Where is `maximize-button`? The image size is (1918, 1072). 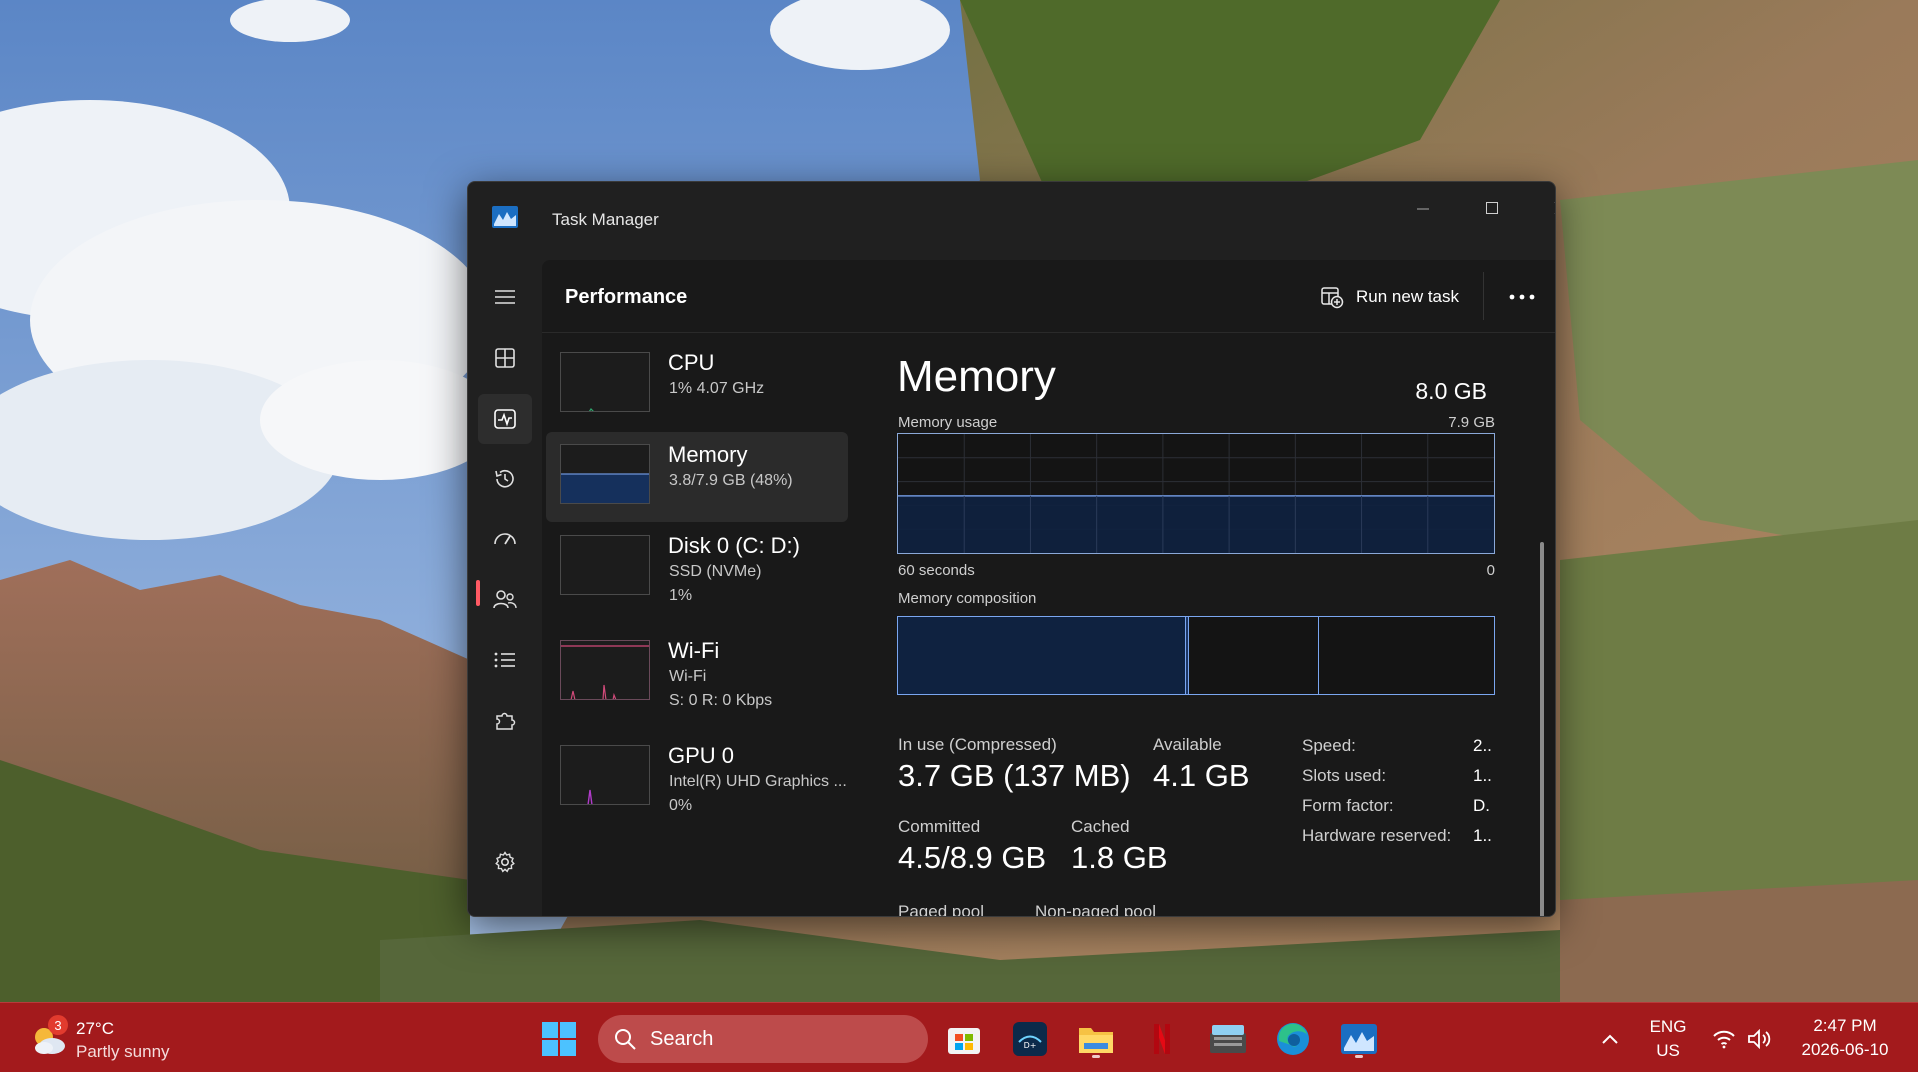
maximize-button is located at coordinates (1492, 208).